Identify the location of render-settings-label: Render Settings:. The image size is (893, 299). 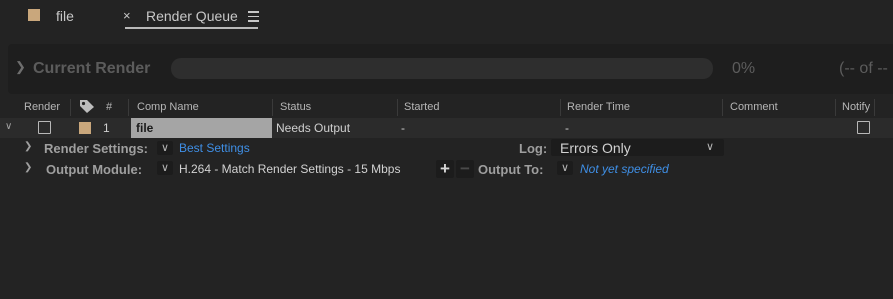
(96, 148).